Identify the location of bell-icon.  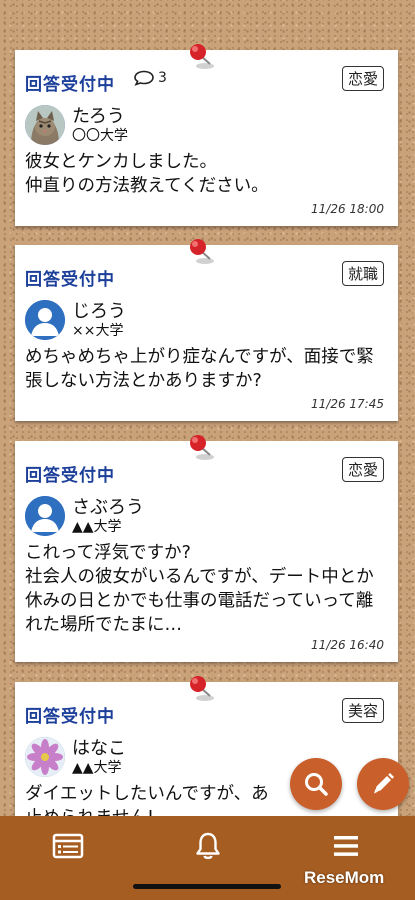
(208, 846).